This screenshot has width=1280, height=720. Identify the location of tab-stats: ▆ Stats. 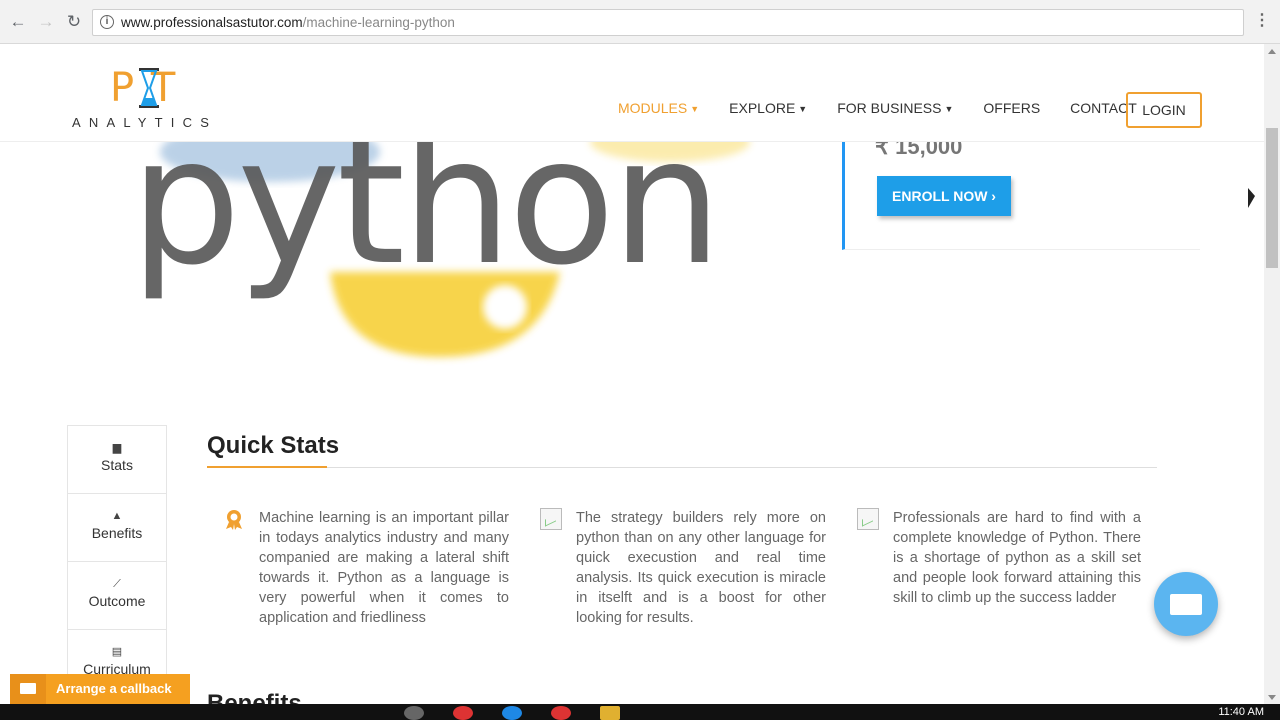
(117, 459).